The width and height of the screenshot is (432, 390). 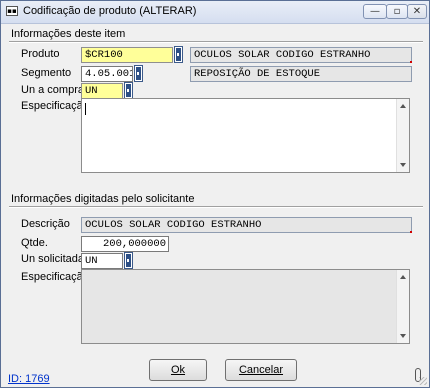 What do you see at coordinates (301, 55) in the screenshot?
I see `produto-description-field: OCULOS SOLAR CODIGO ESTRANHO` at bounding box center [301, 55].